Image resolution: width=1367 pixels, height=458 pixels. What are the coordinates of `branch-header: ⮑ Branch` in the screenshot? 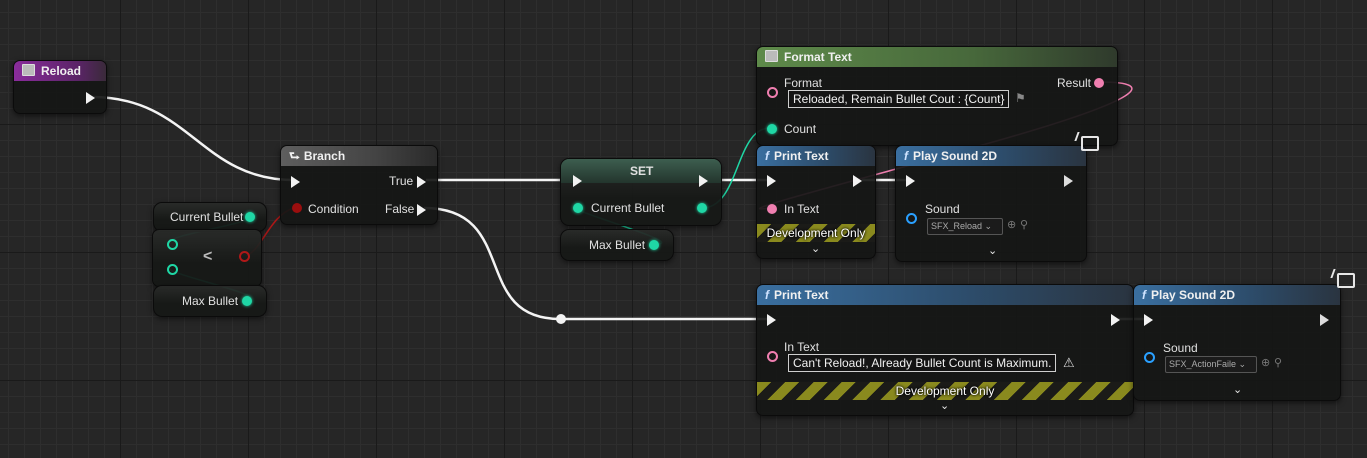 It's located at (359, 156).